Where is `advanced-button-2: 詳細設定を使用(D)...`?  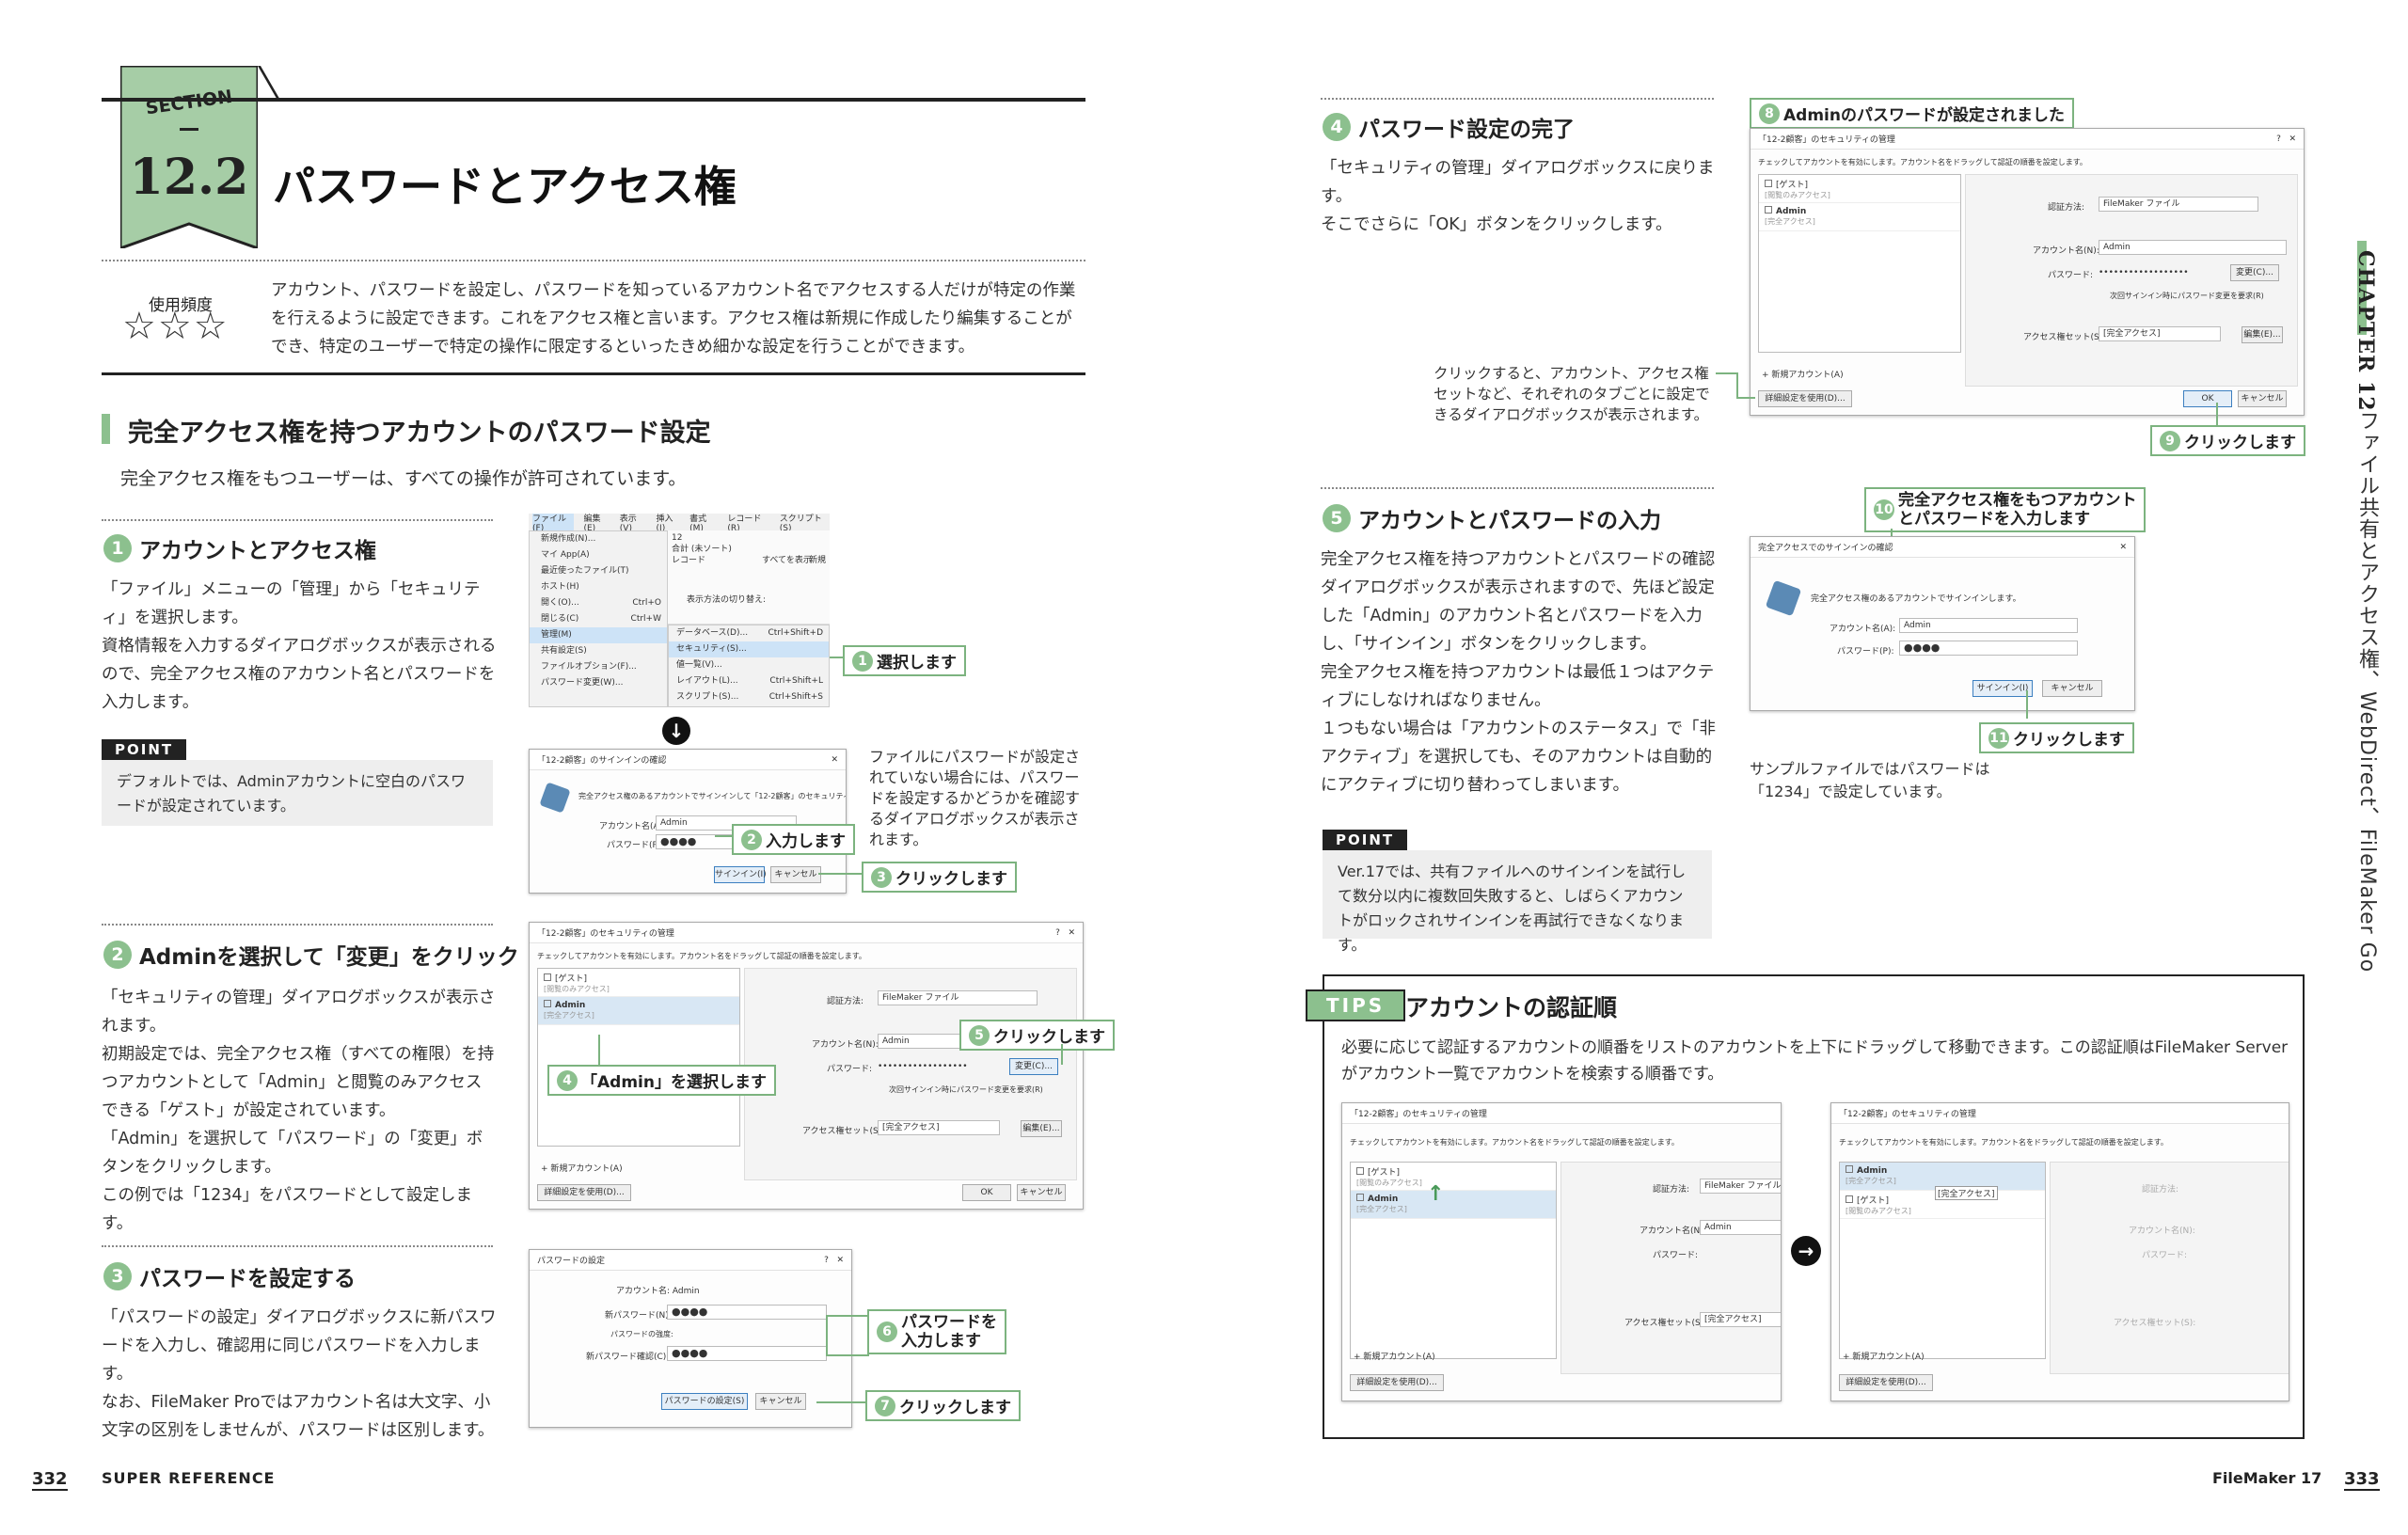 advanced-button-2: 詳細設定を使用(D)... is located at coordinates (1805, 398).